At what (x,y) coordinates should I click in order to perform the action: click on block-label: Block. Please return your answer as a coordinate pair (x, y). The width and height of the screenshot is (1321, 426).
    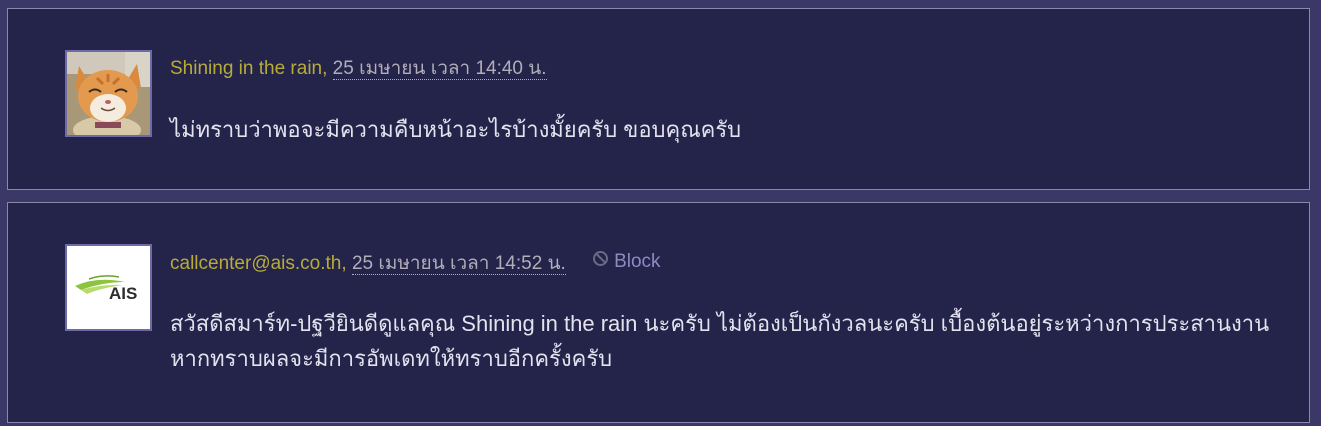
    Looking at the image, I should click on (637, 261).